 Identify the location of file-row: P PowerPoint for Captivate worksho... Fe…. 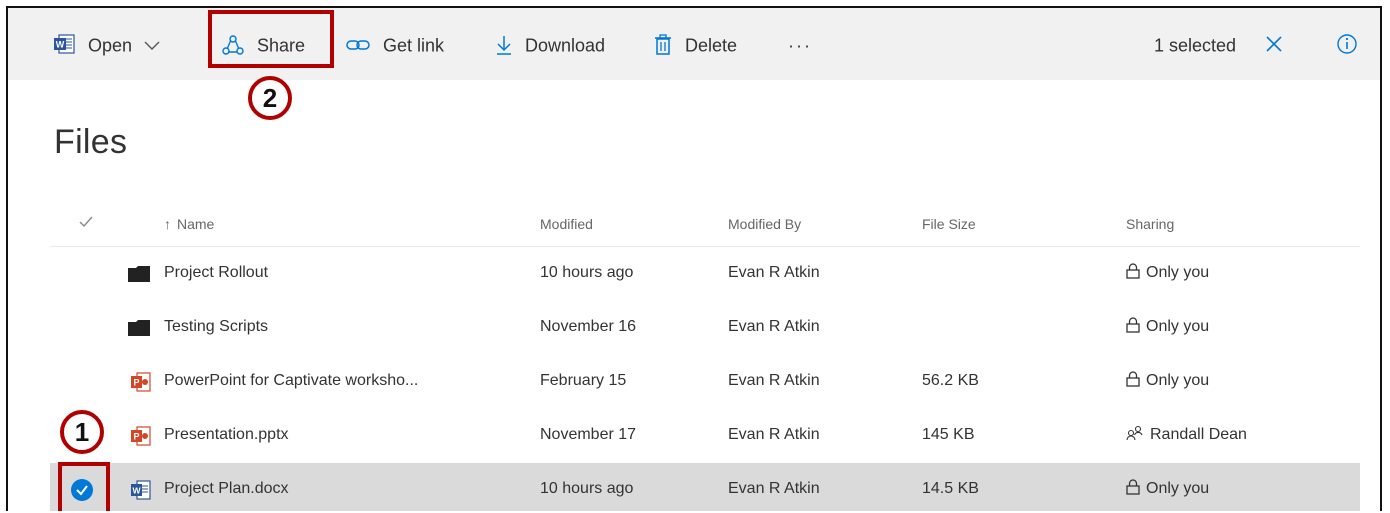
(705, 381).